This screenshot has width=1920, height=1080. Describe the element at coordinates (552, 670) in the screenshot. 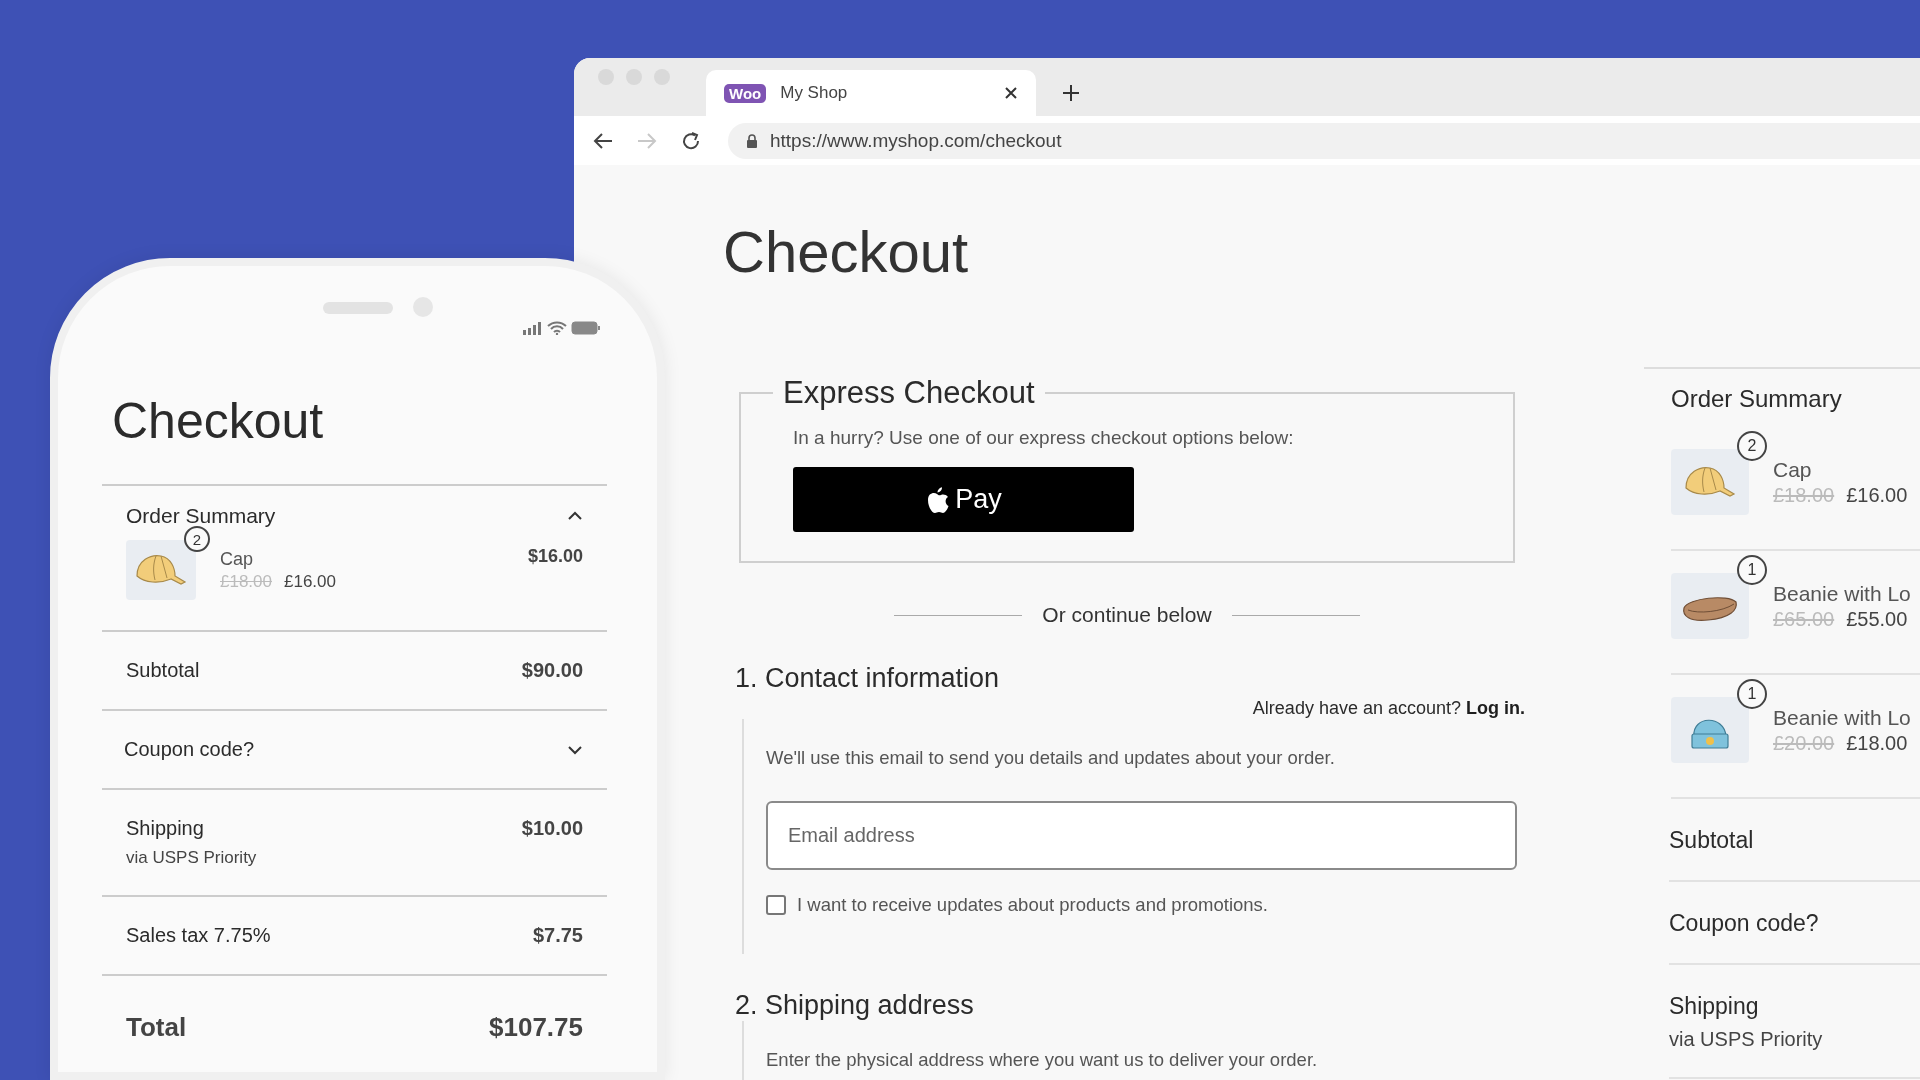

I see `summary-value: $90.00` at that location.